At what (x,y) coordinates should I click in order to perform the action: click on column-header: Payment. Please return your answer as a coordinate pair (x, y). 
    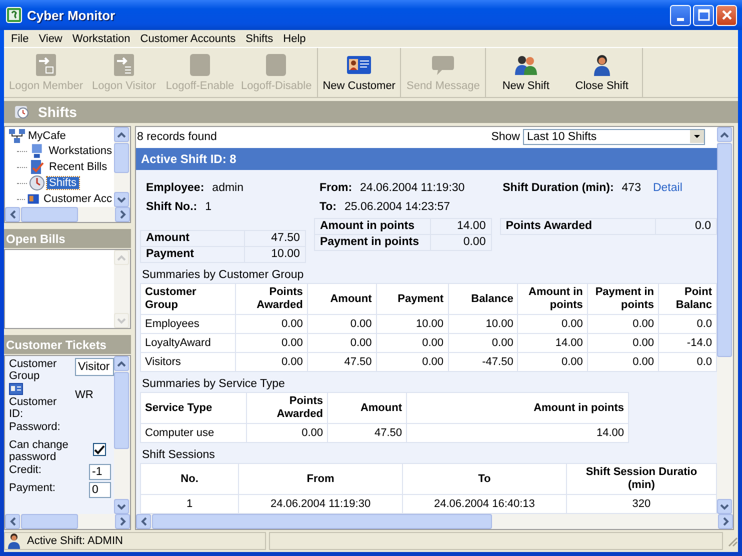
    Looking at the image, I should click on (412, 299).